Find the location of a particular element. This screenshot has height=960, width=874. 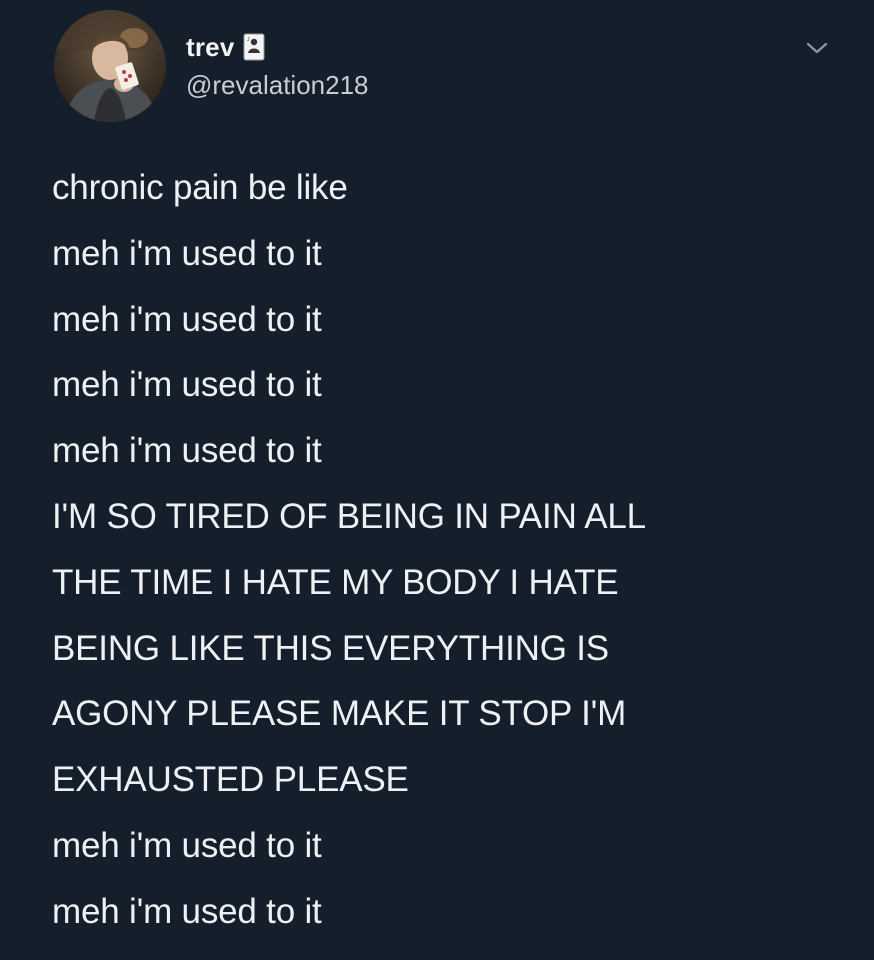

tweet-header: trev J @revalation218 is located at coordinates (444, 66).